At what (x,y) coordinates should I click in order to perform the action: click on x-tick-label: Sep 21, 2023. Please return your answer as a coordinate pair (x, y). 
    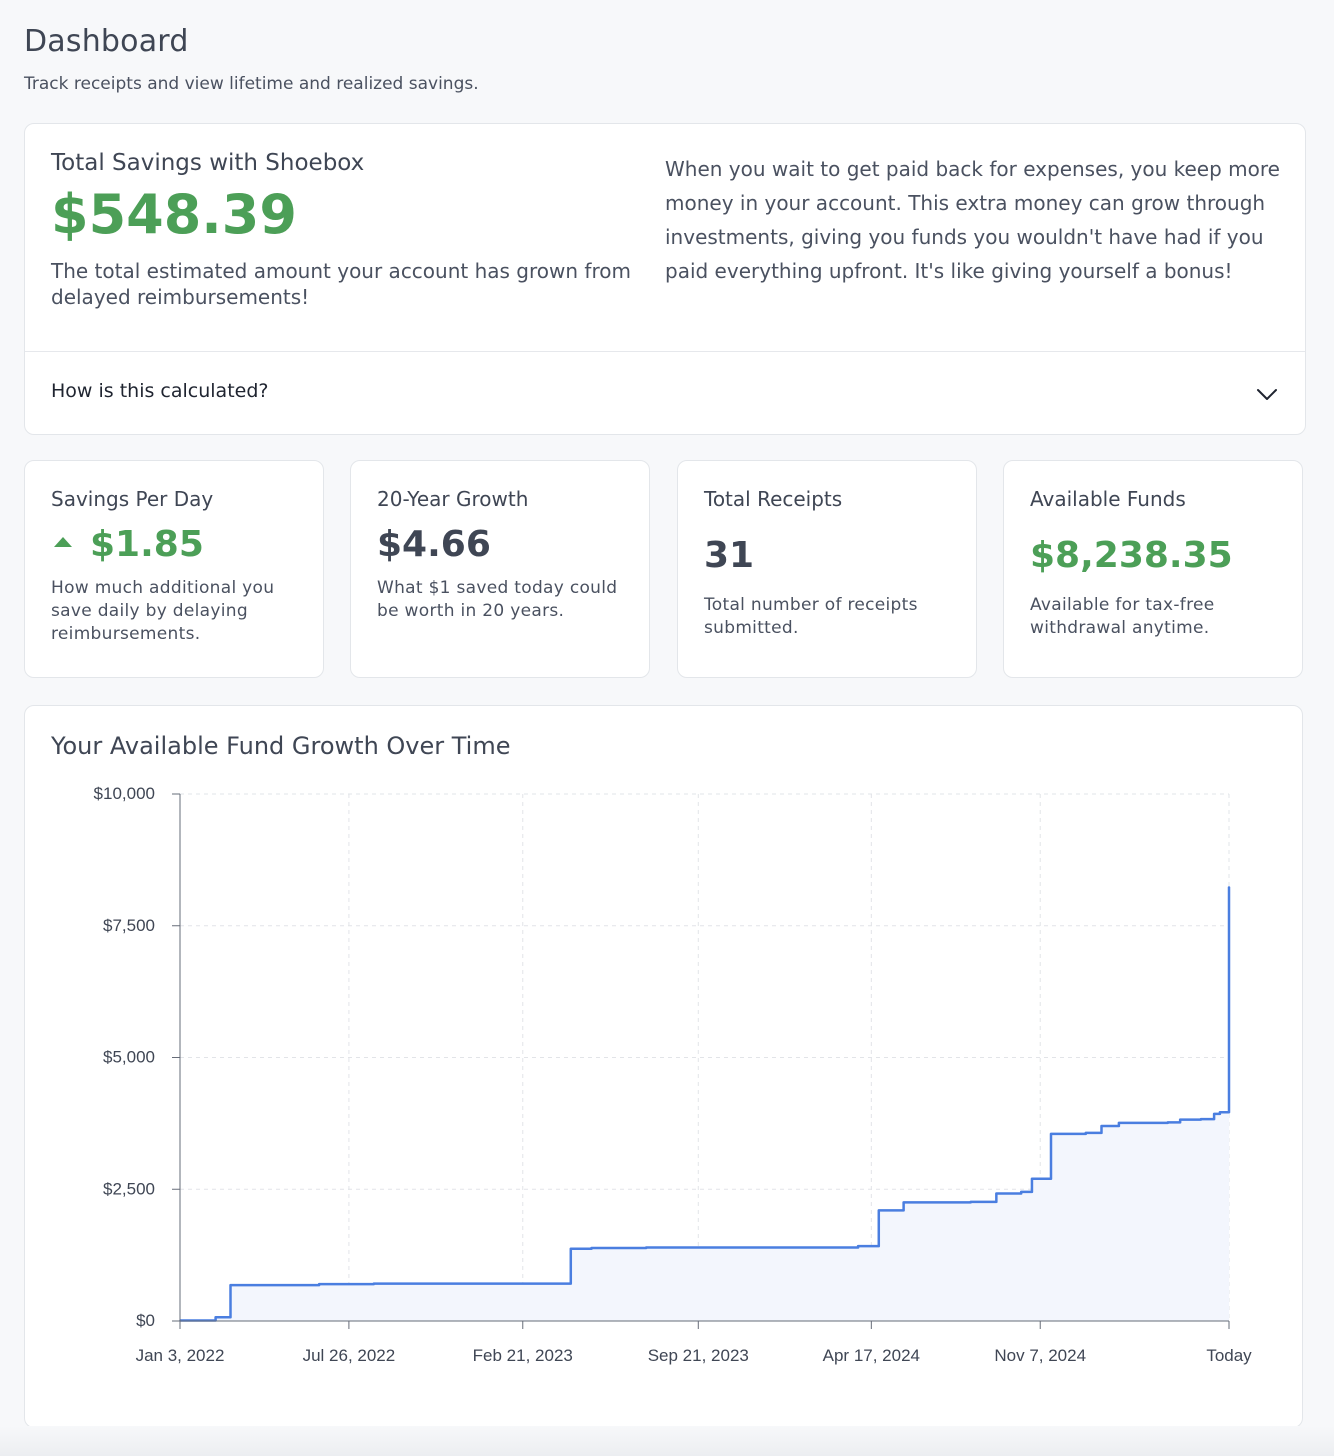
    Looking at the image, I should click on (698, 1355).